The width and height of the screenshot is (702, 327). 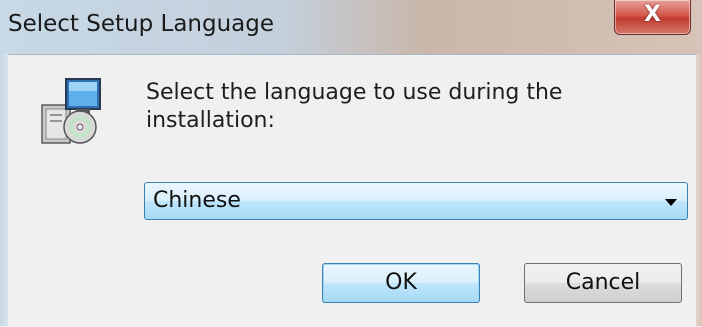 I want to click on close-icon: X, so click(x=652, y=14).